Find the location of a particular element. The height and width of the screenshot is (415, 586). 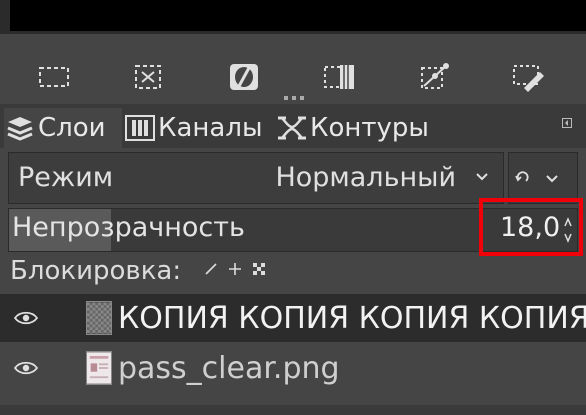

lock-pixels-icon is located at coordinates (211, 269).